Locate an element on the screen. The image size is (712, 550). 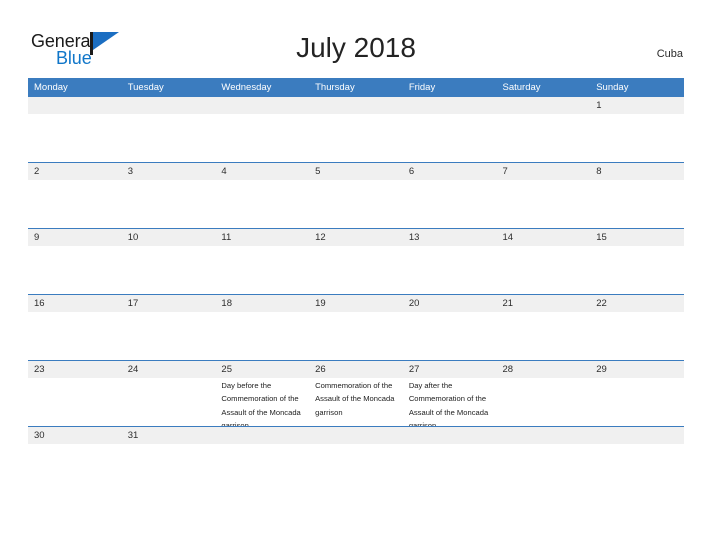
region-label: Cuba is located at coordinates (669, 54).